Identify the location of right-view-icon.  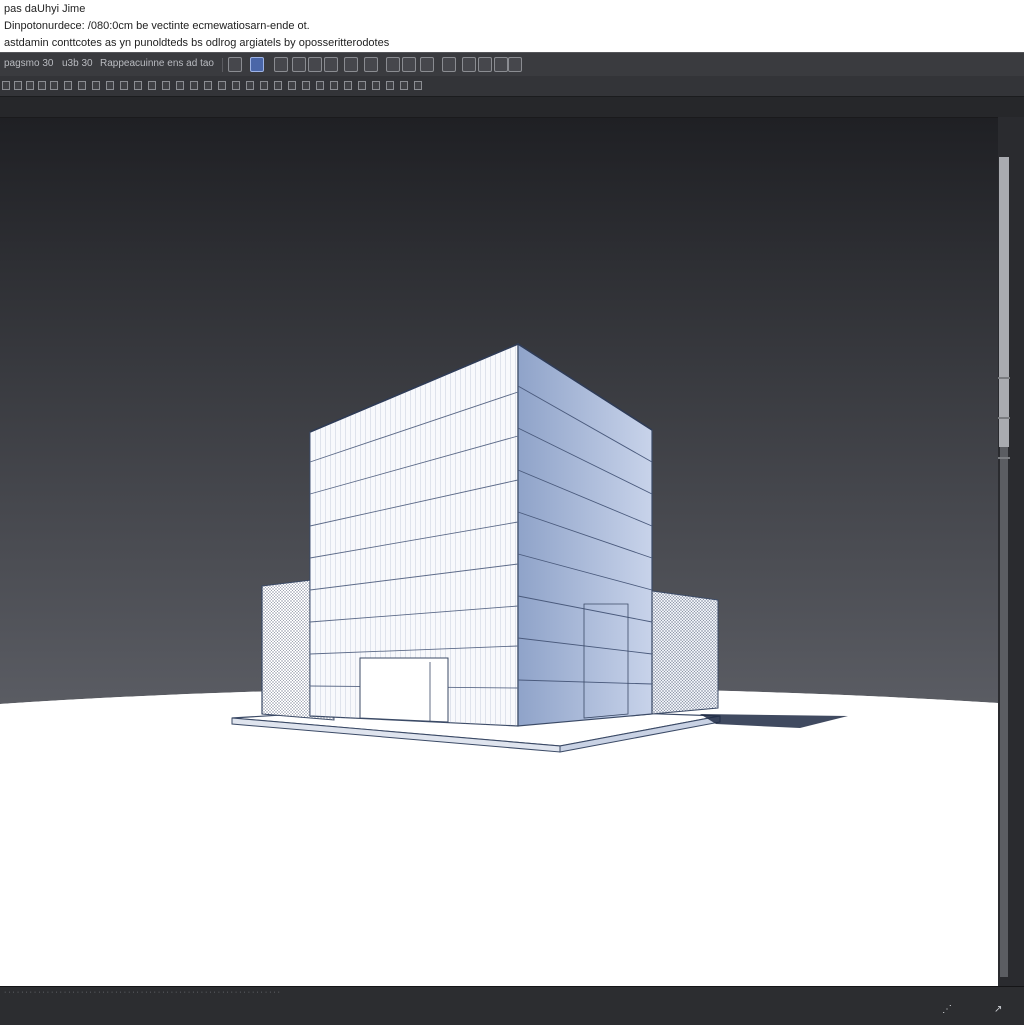
(390, 85).